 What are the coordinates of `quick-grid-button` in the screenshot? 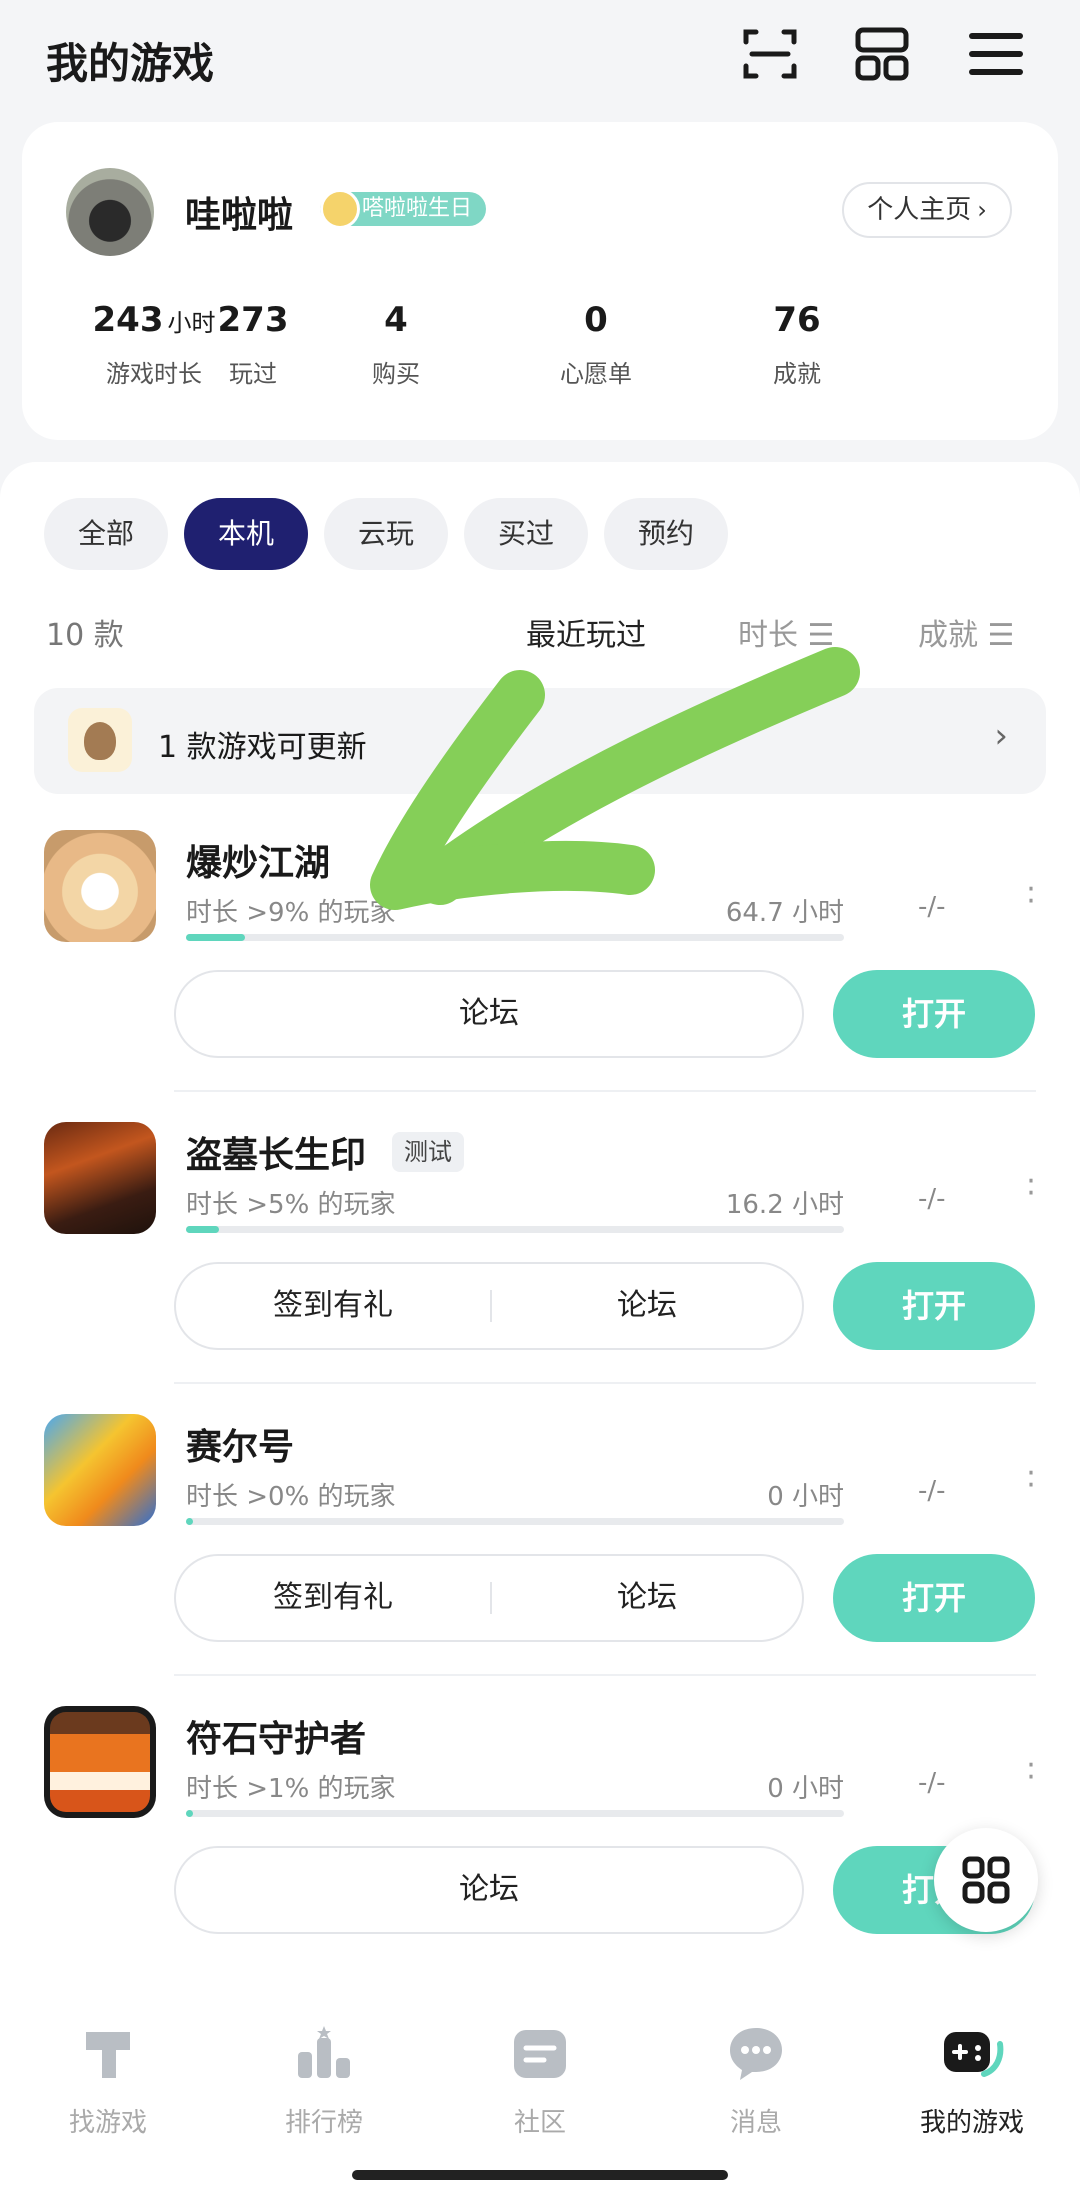 It's located at (986, 1880).